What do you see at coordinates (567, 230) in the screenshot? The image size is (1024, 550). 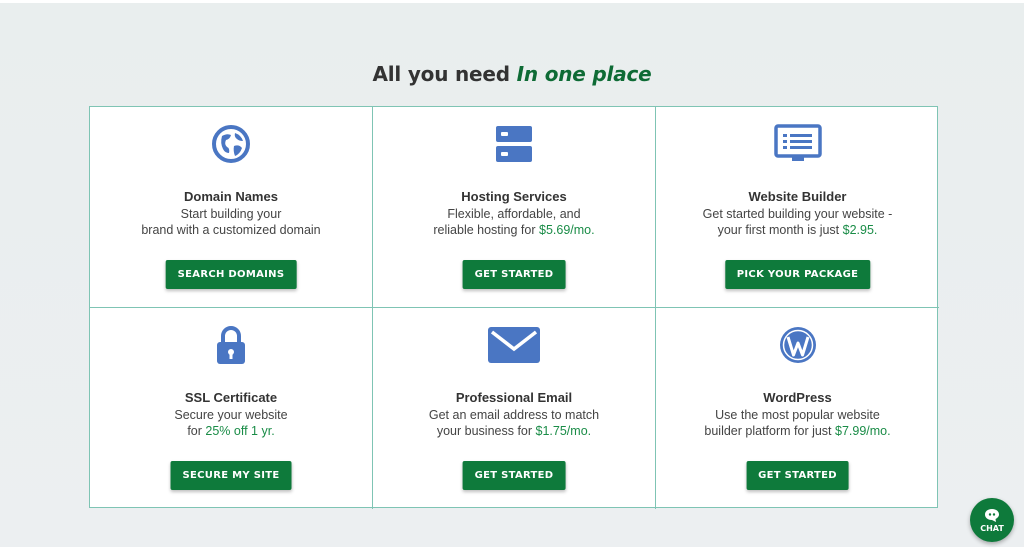 I see `card-price: $5.69/mo.` at bounding box center [567, 230].